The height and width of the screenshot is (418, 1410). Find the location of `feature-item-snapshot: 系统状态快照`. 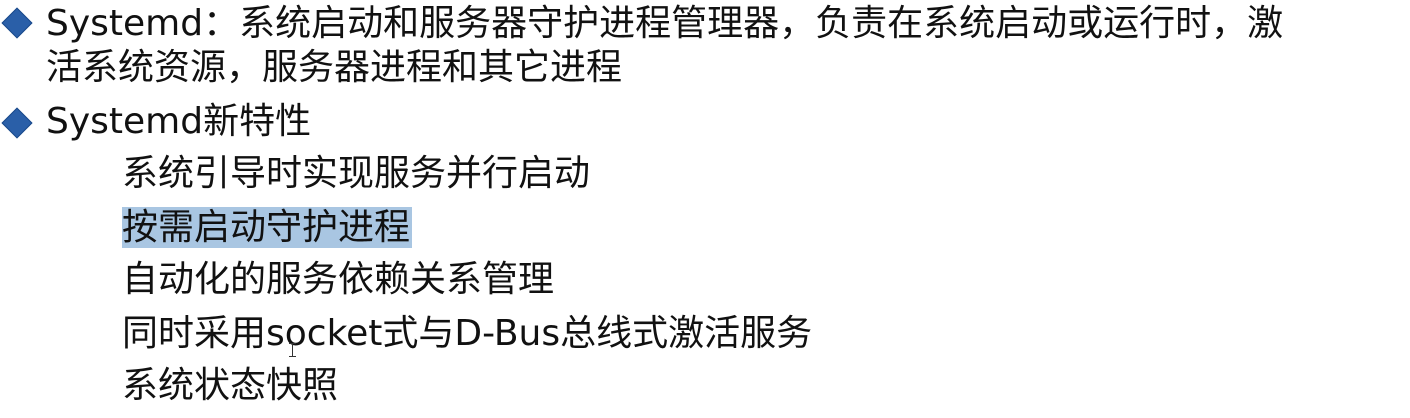

feature-item-snapshot: 系统状态快照 is located at coordinates (230, 385).